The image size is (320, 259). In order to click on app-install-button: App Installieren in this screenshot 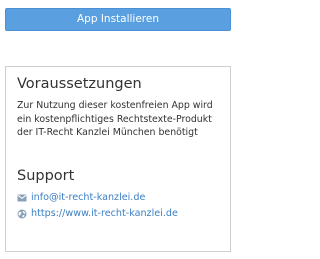, I will do `click(118, 19)`.